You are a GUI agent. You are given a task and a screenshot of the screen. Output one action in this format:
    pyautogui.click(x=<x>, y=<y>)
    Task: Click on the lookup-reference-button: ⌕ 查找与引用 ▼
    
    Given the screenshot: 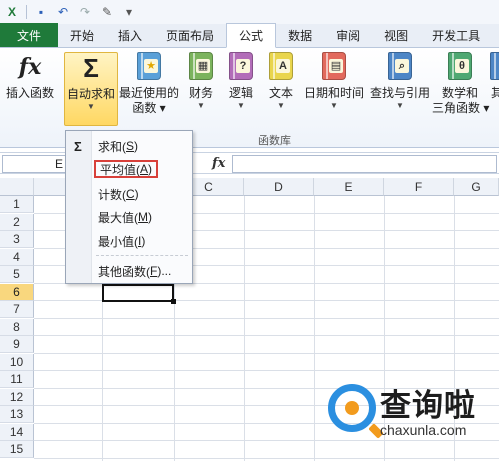 What is the action you would take?
    pyautogui.click(x=400, y=81)
    